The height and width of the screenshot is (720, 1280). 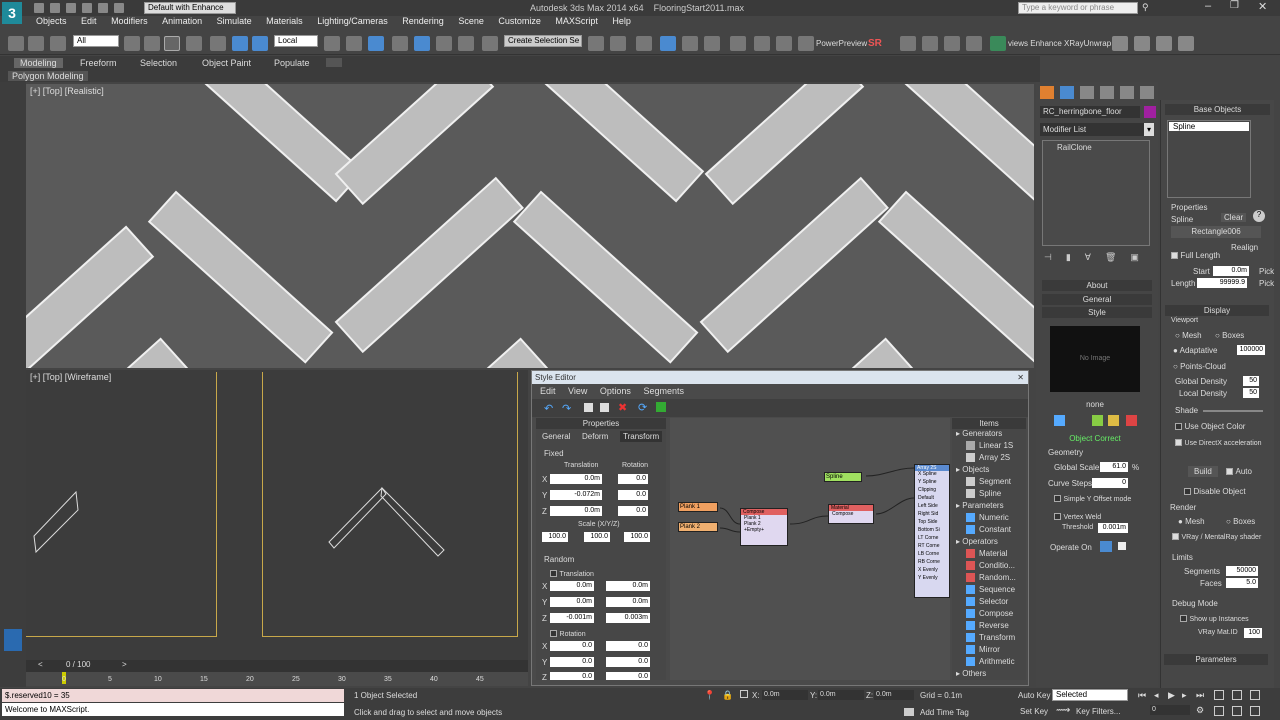 What do you see at coordinates (572, 646) in the screenshot?
I see `se-rand-rot-x-min: 0.0` at bounding box center [572, 646].